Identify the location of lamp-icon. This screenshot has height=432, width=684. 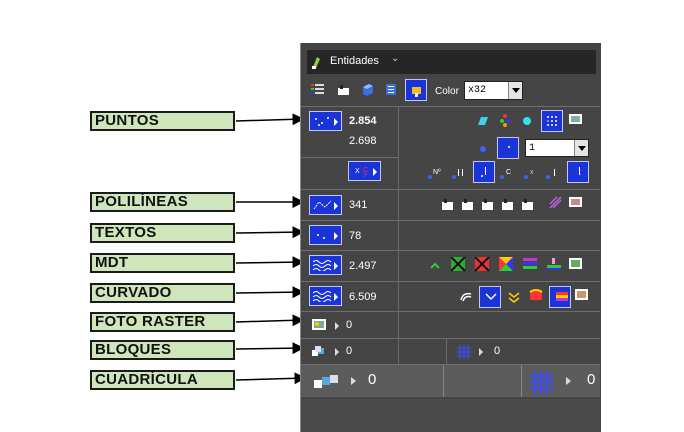
(416, 92).